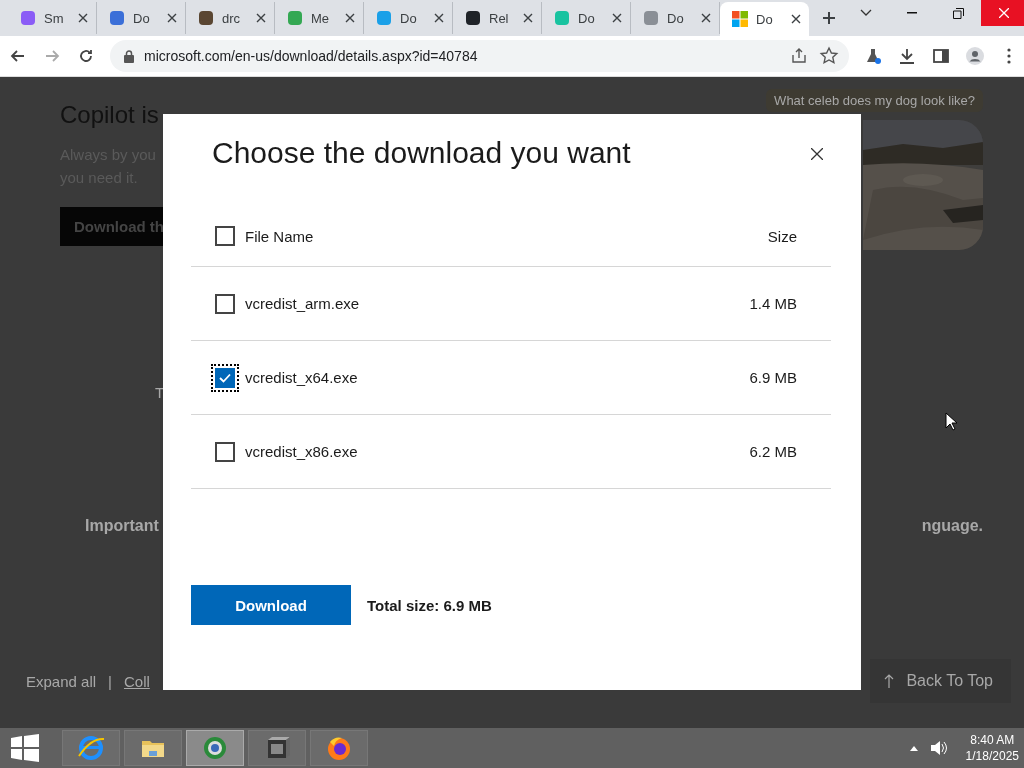 Image resolution: width=1024 pixels, height=768 pixels. Describe the element at coordinates (889, 681) in the screenshot. I see `arrow-up-icon` at that location.